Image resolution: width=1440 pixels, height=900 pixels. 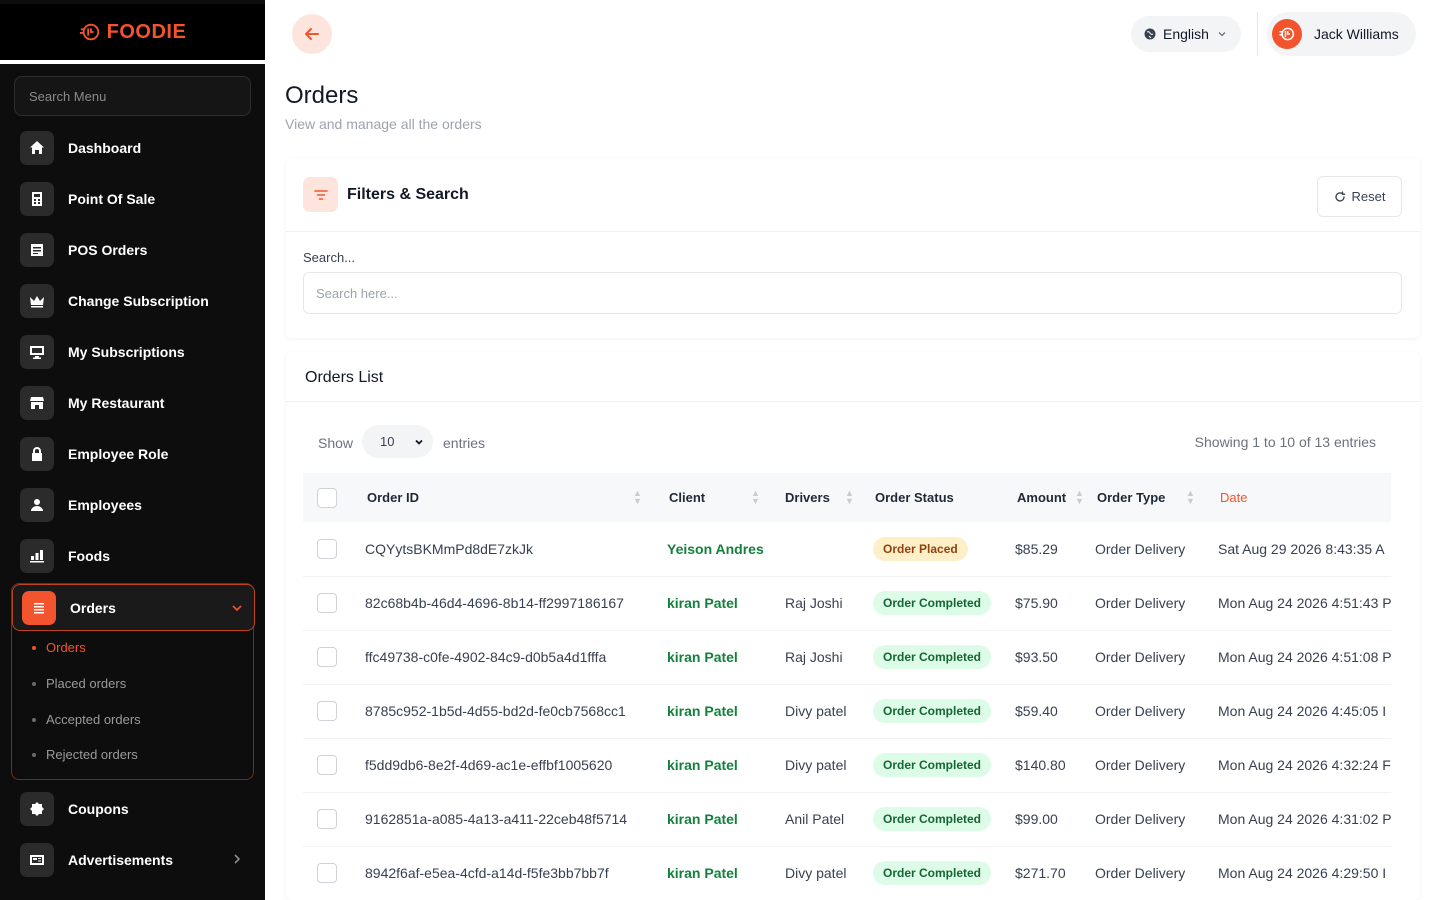 I want to click on column-header-order-type: Order Type ▲ ▼, so click(x=1145, y=497).